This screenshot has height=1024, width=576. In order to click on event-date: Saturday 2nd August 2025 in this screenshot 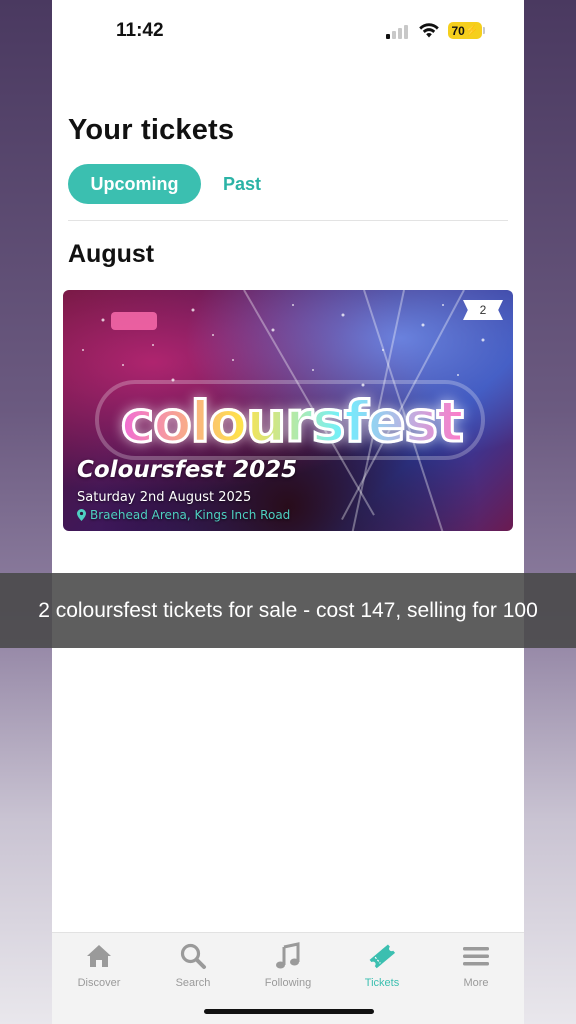, I will do `click(164, 497)`.